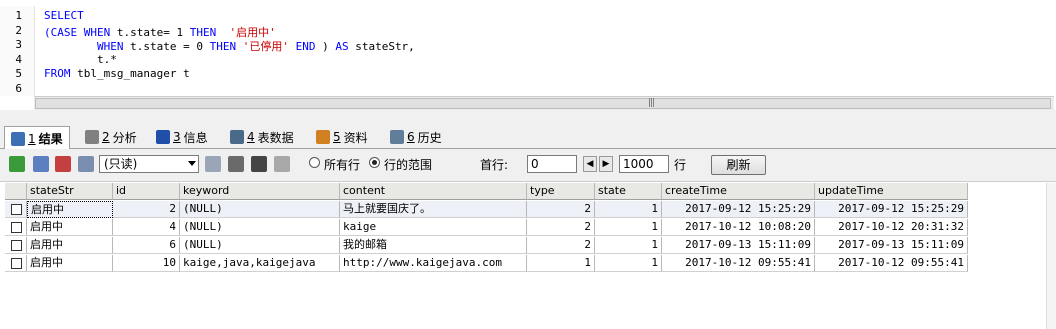 This screenshot has height=329, width=1056. I want to click on cell-type: 1, so click(561, 263).